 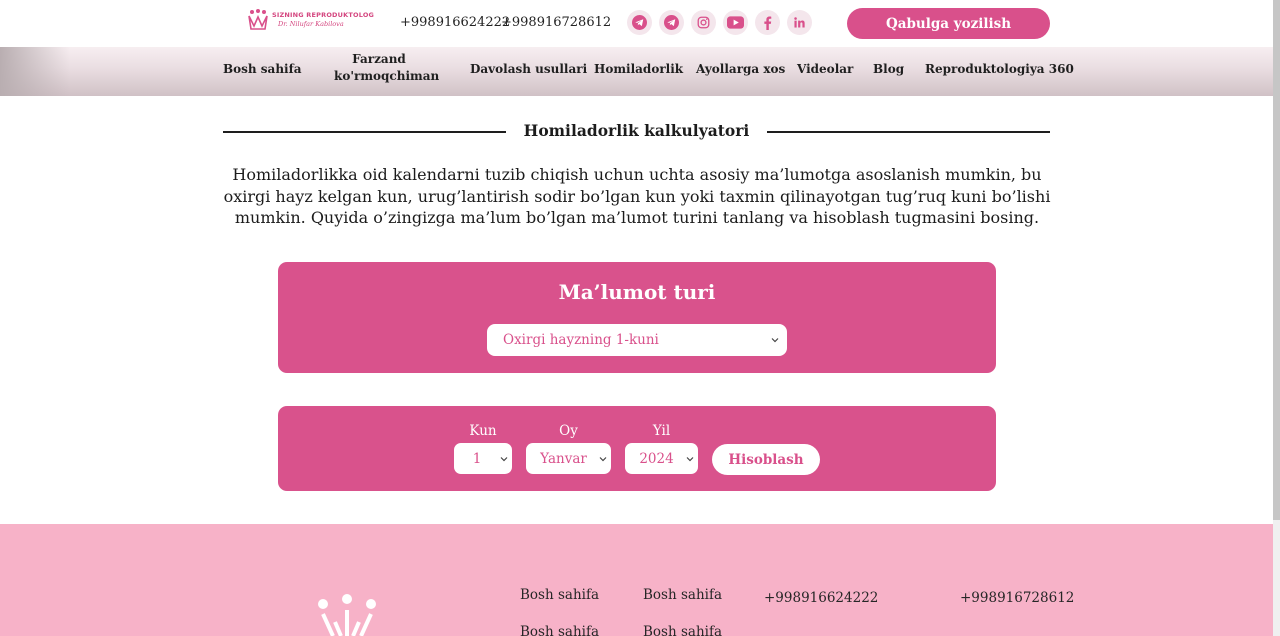 I want to click on linkedin-link, so click(x=799, y=22).